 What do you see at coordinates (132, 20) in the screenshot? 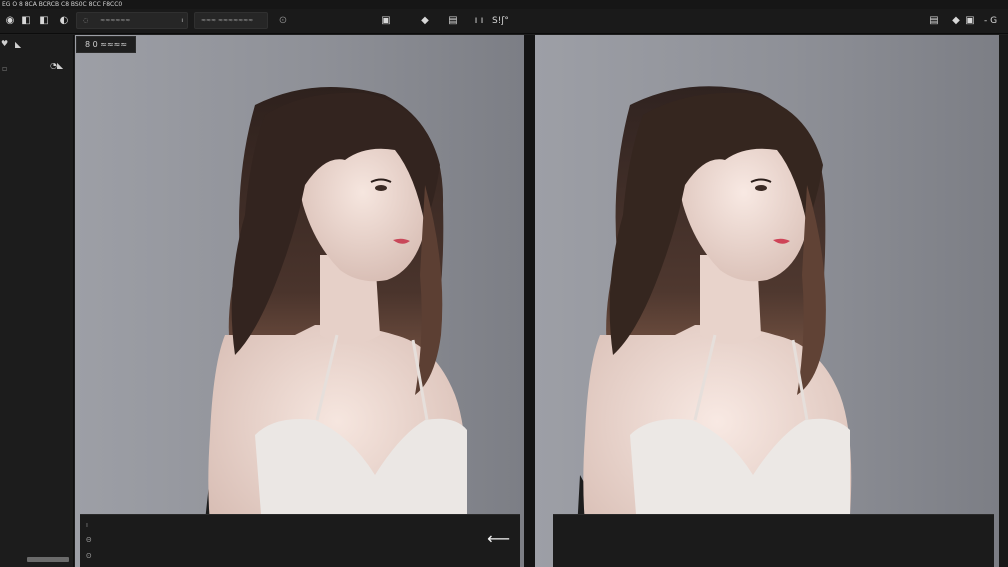
I see `model-select: ◌ ≈≈≈≈≈≈ ı` at bounding box center [132, 20].